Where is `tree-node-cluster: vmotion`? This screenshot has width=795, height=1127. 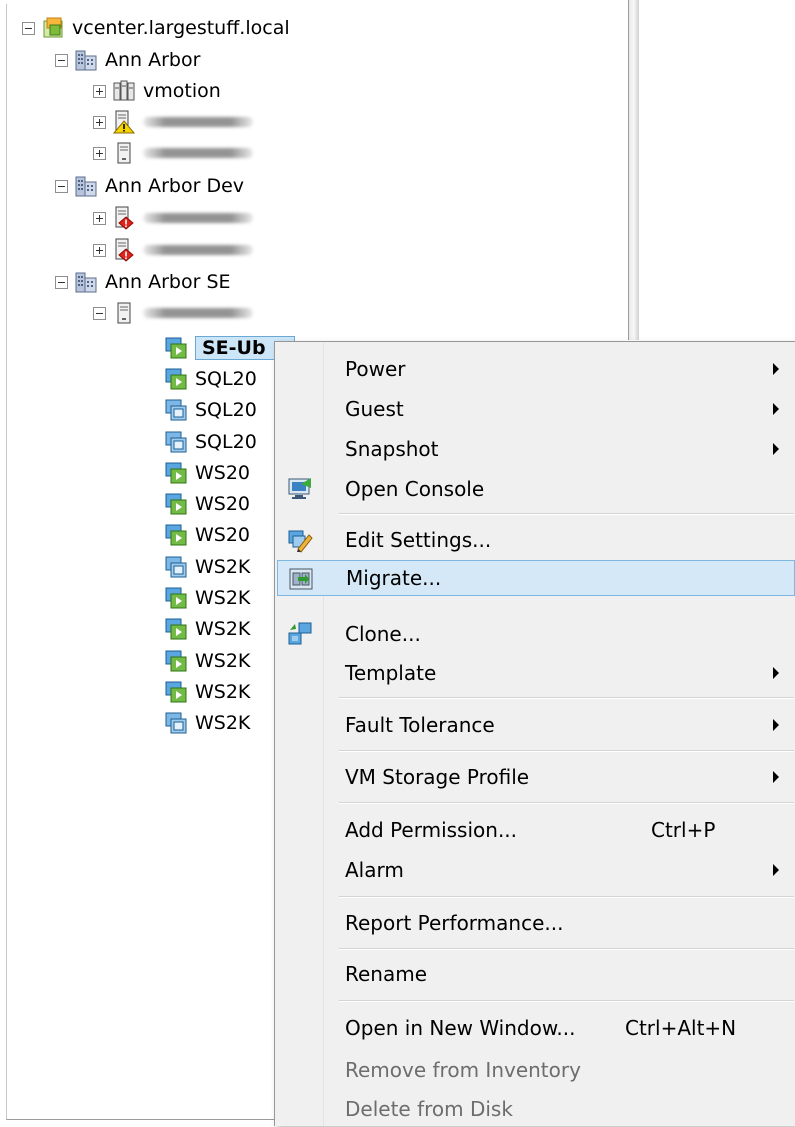
tree-node-cluster: vmotion is located at coordinates (157, 91).